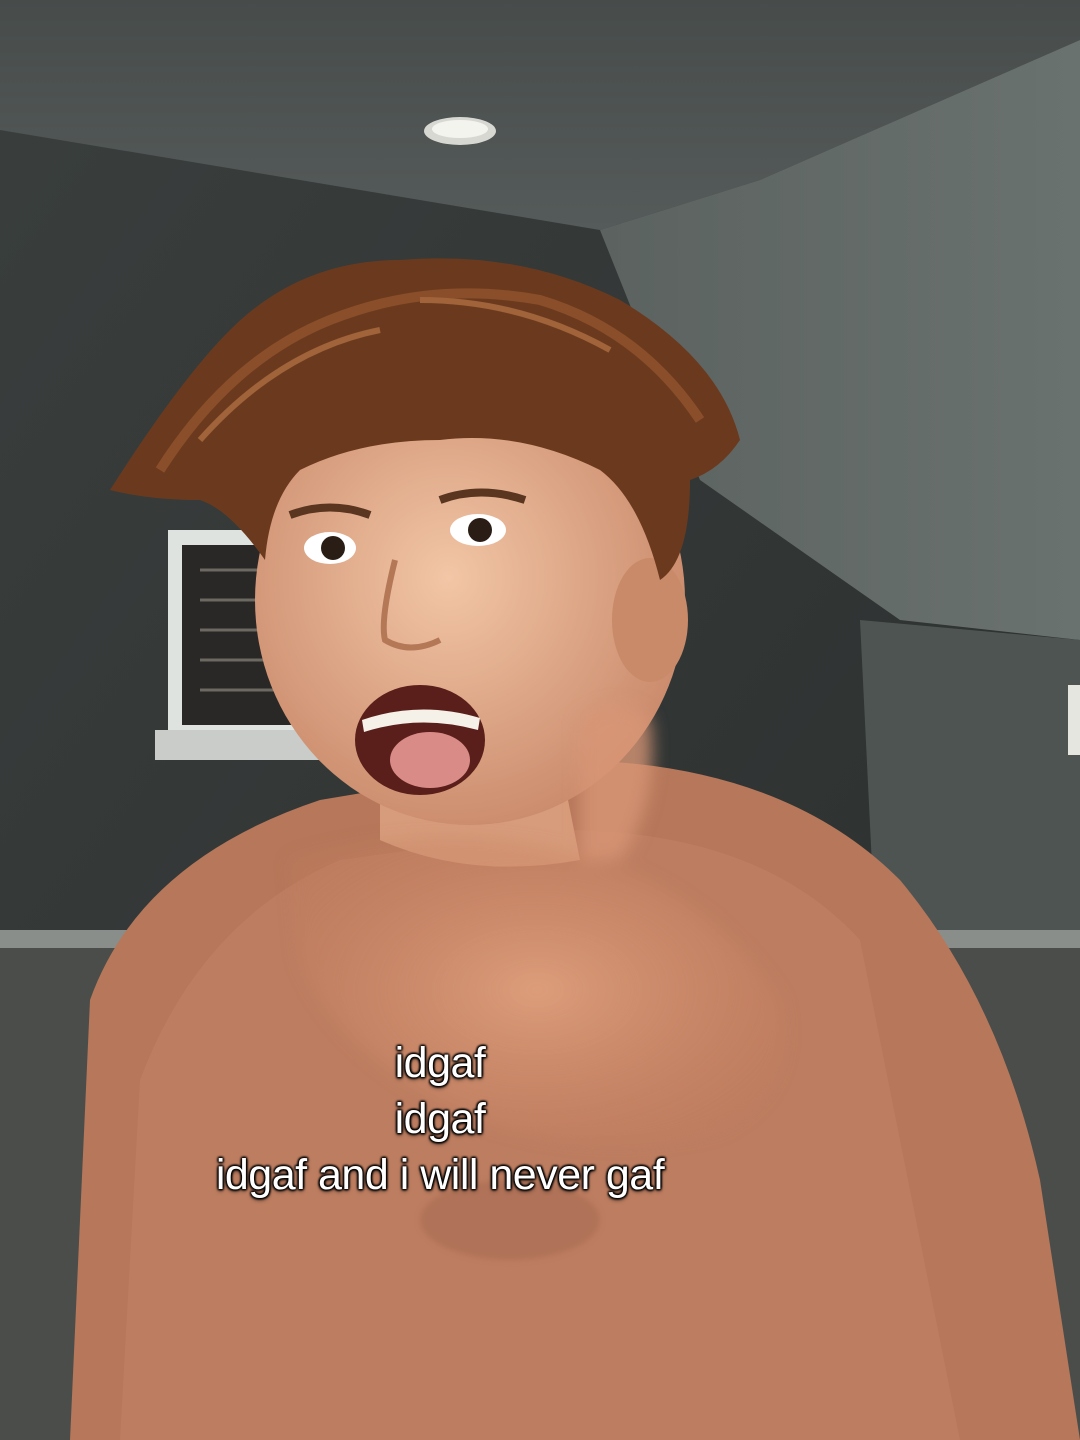 This screenshot has width=1080, height=1440. What do you see at coordinates (440, 1175) in the screenshot?
I see `caption-line: idgaf and i will never gaf` at bounding box center [440, 1175].